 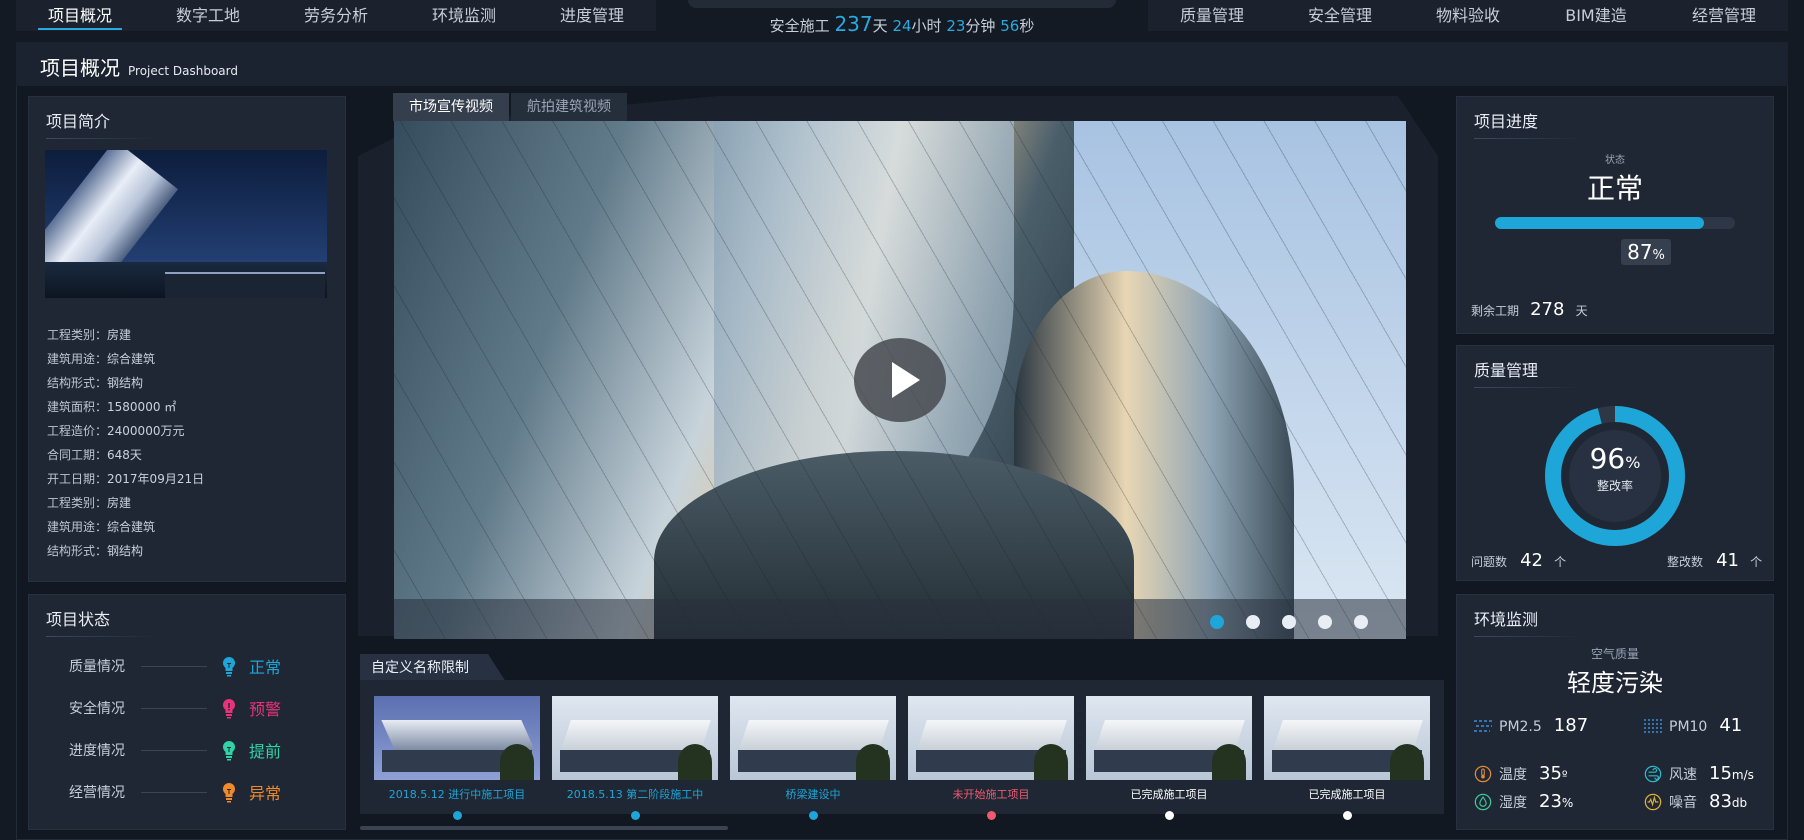 I want to click on remaining-value: 278, so click(x=1547, y=309).